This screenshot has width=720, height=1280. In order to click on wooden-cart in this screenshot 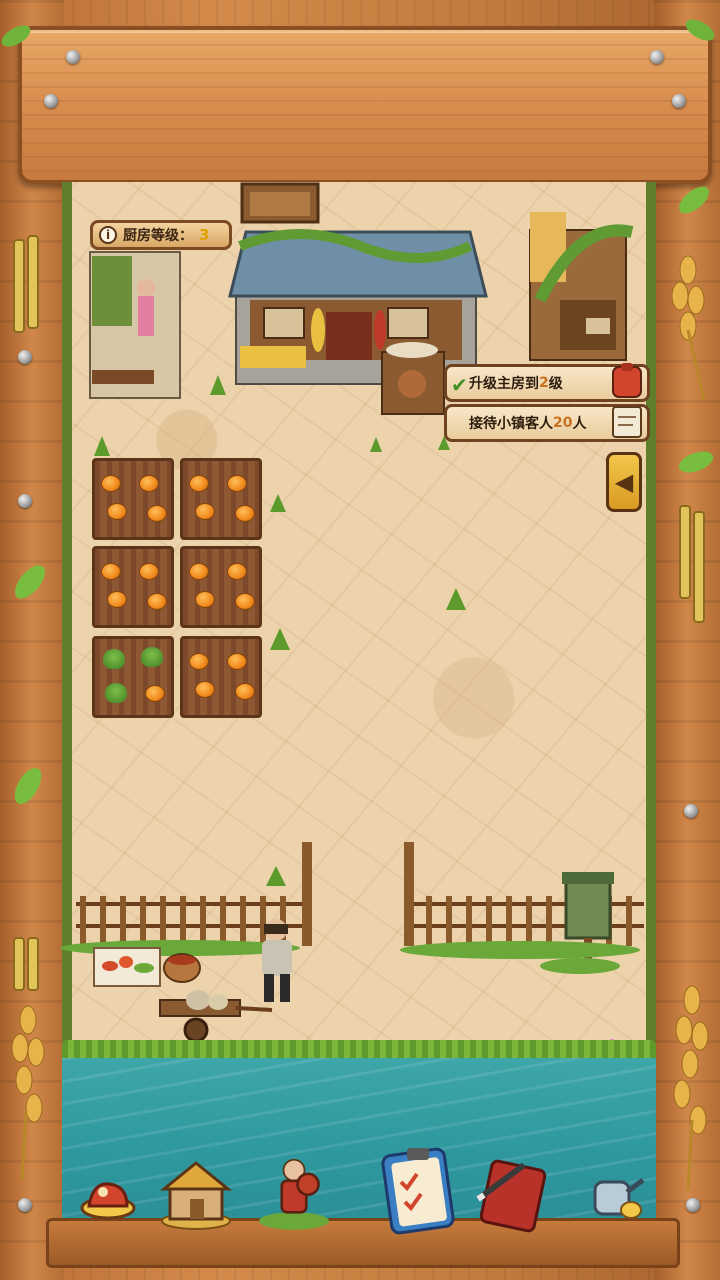, I will do `click(216, 1016)`.